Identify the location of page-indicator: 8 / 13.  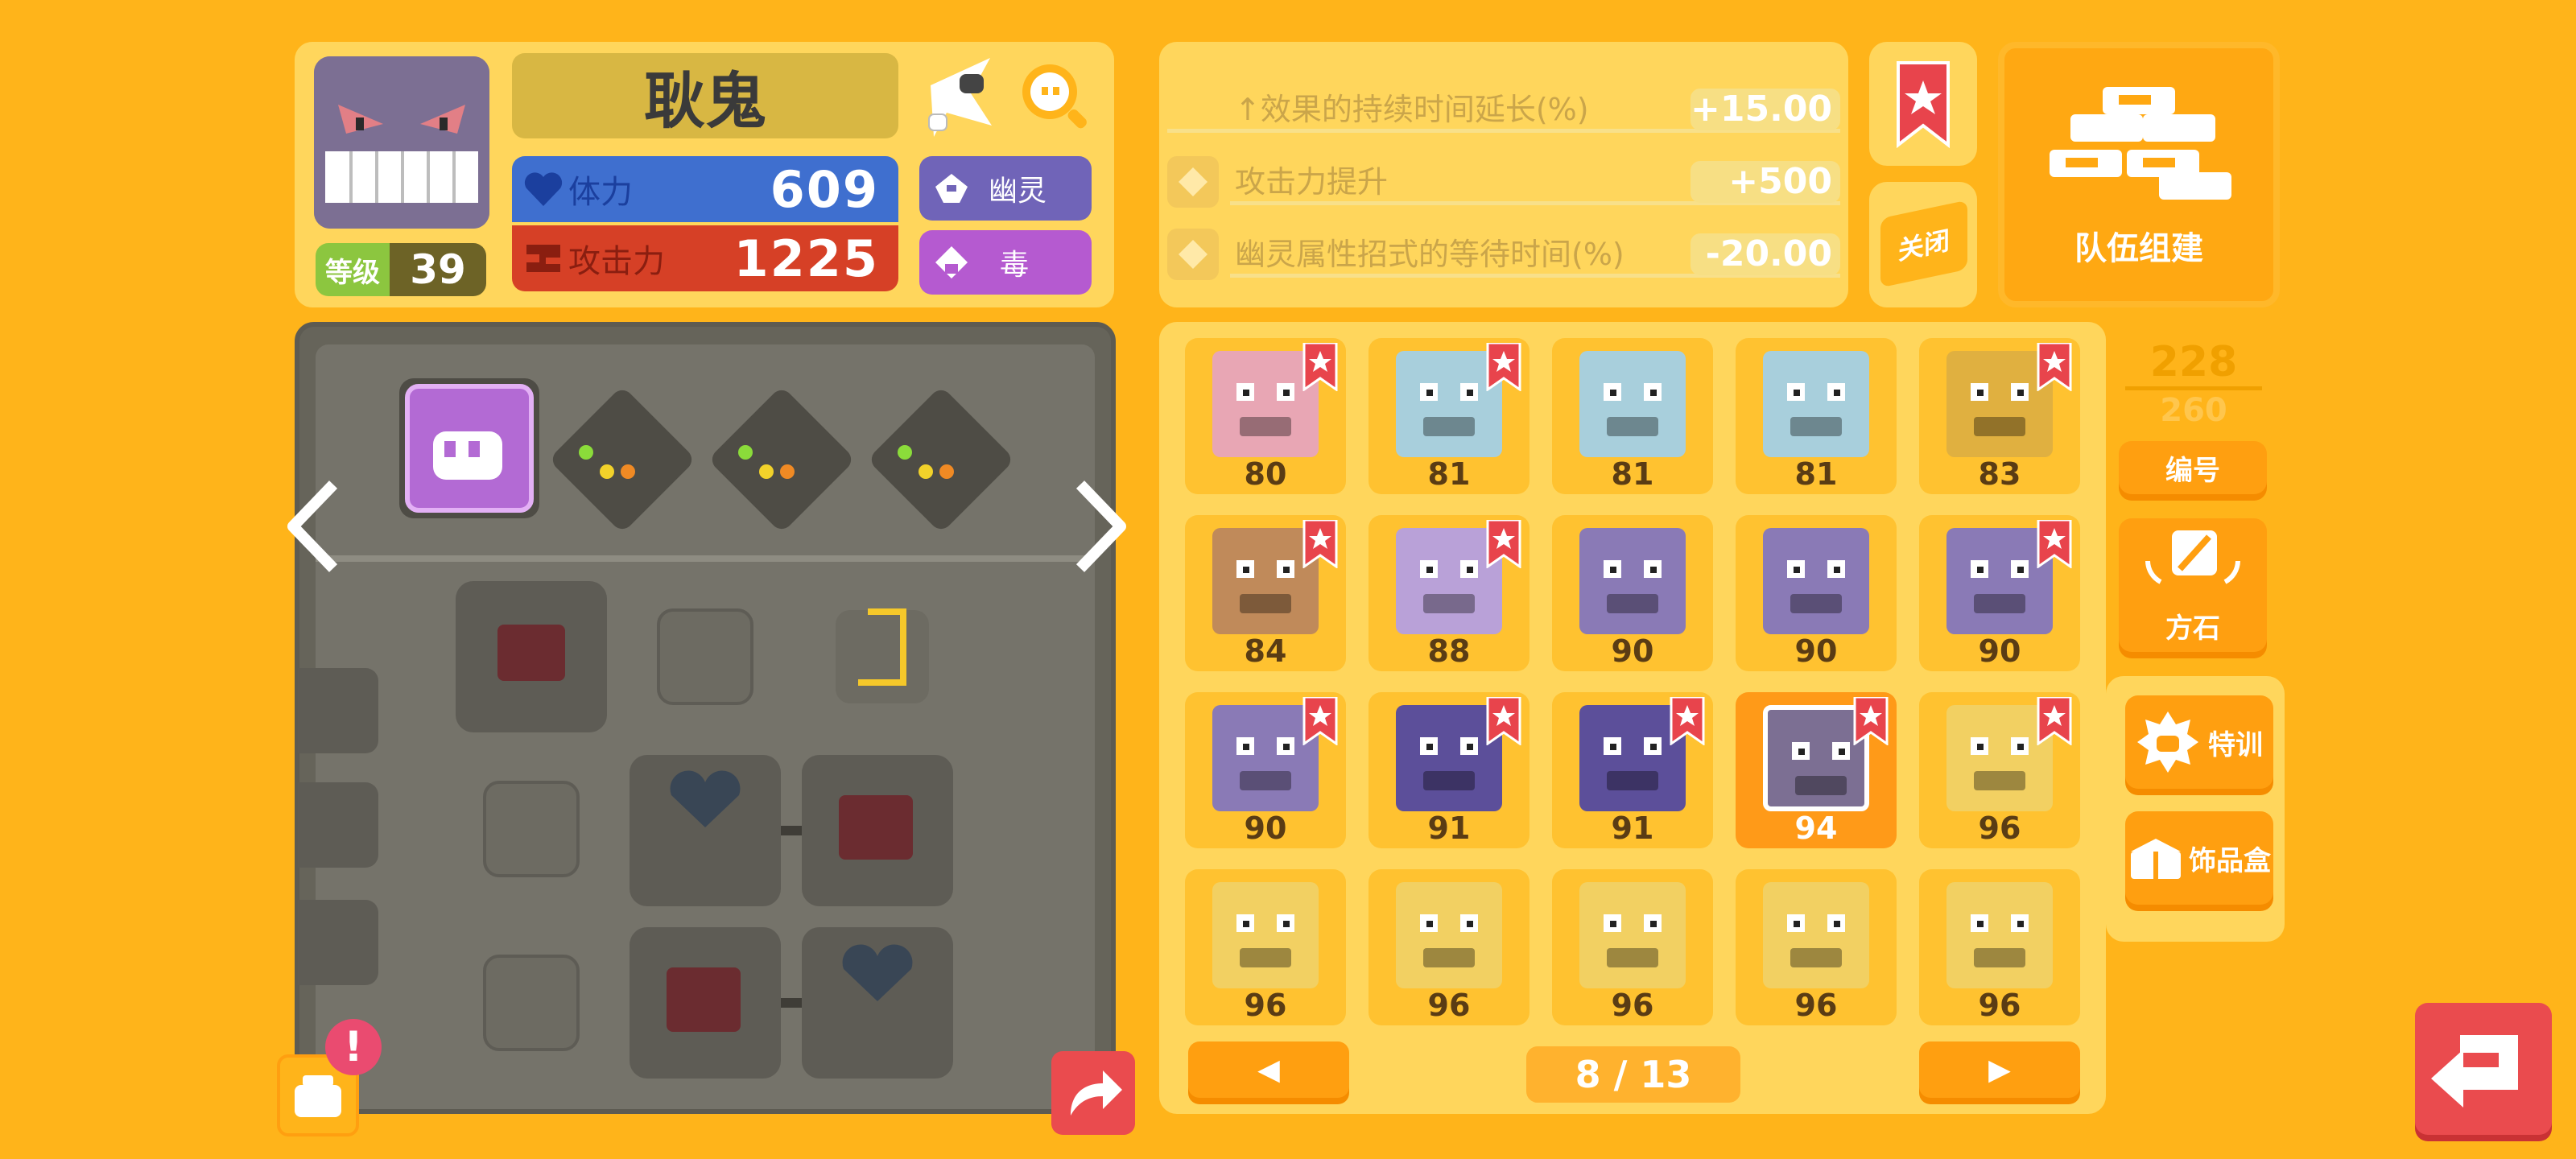
(1633, 1074).